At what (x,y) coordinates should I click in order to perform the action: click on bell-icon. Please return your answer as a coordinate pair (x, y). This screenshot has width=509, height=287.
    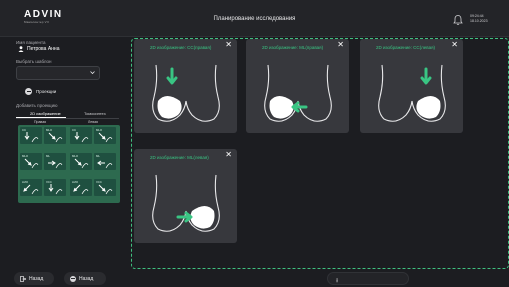
    Looking at the image, I should click on (458, 20).